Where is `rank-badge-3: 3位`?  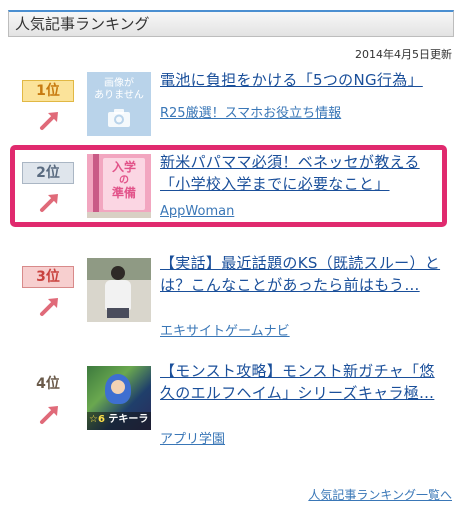
rank-badge-3: 3位 is located at coordinates (48, 277).